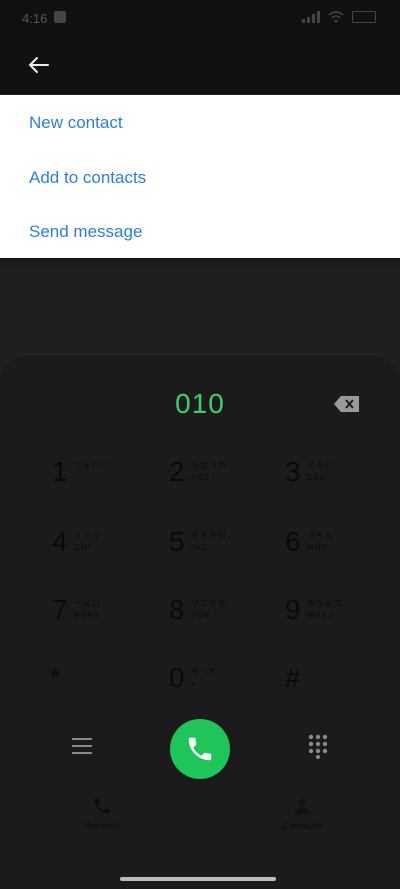  What do you see at coordinates (87, 535) in the screenshot?
I see `key-zhuyin: ㄐㄑㄒ` at bounding box center [87, 535].